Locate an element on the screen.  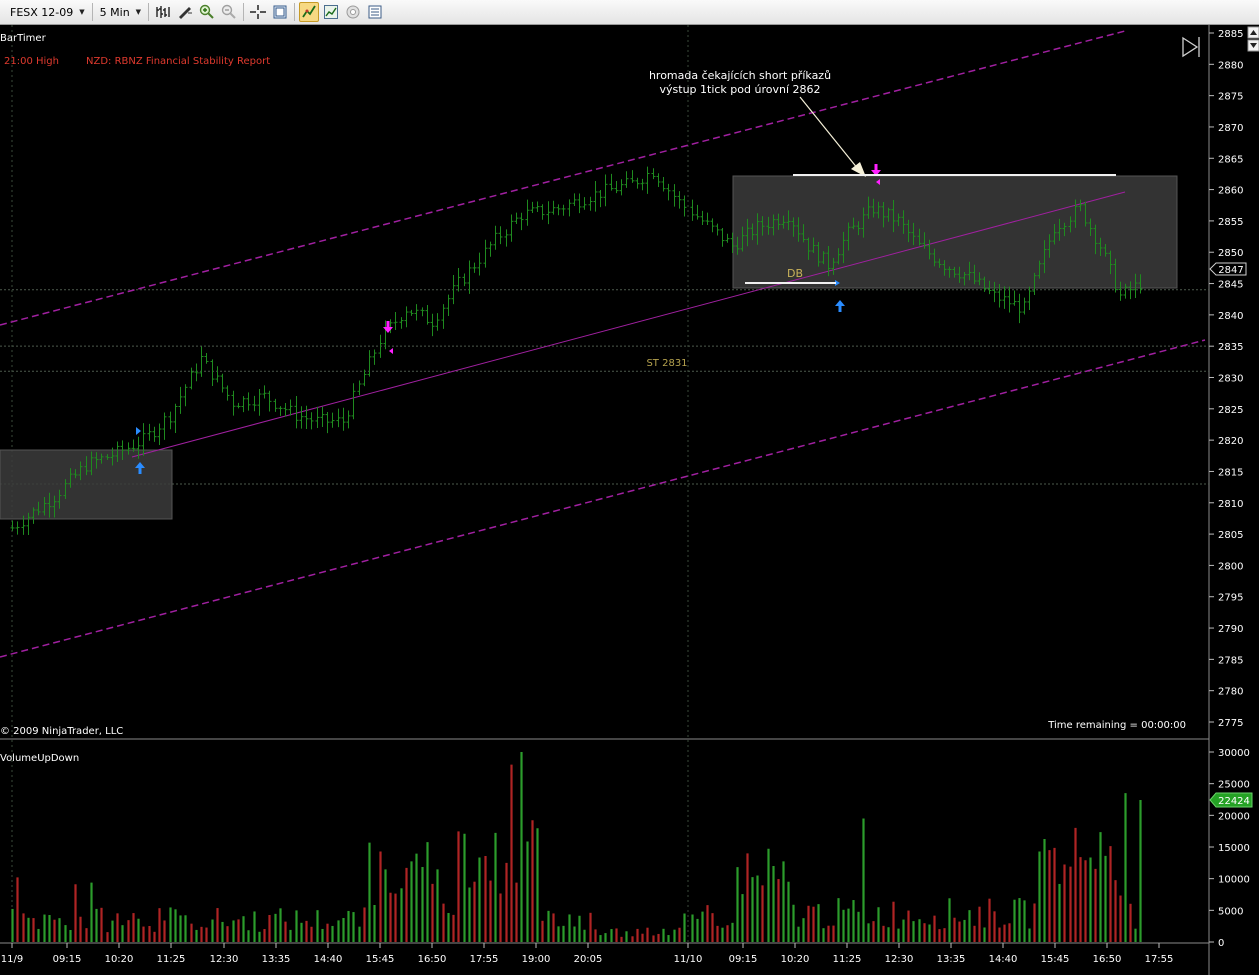
volume-tick-label: 10000 is located at coordinates (1234, 880).